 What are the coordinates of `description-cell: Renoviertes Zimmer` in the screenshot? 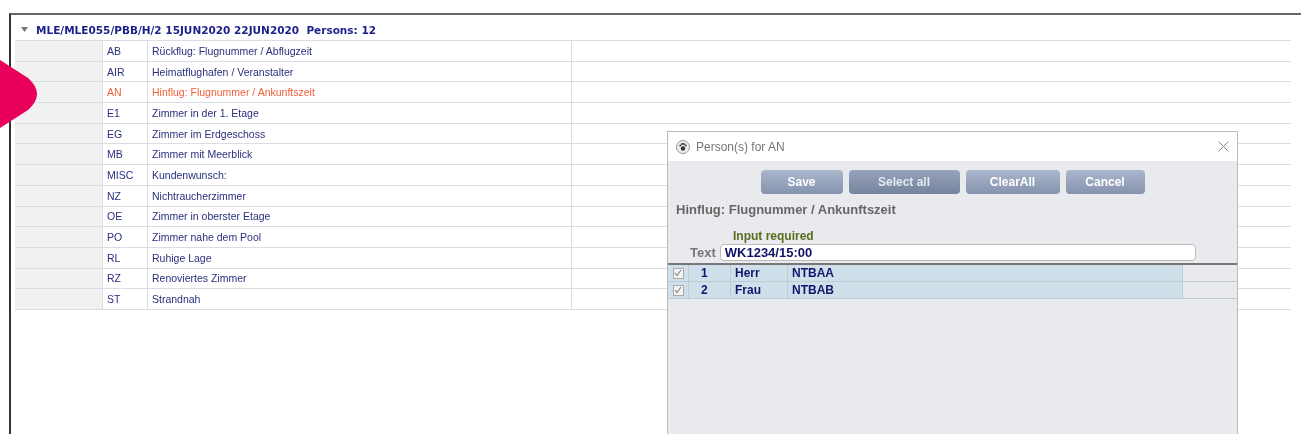 It's located at (360, 278).